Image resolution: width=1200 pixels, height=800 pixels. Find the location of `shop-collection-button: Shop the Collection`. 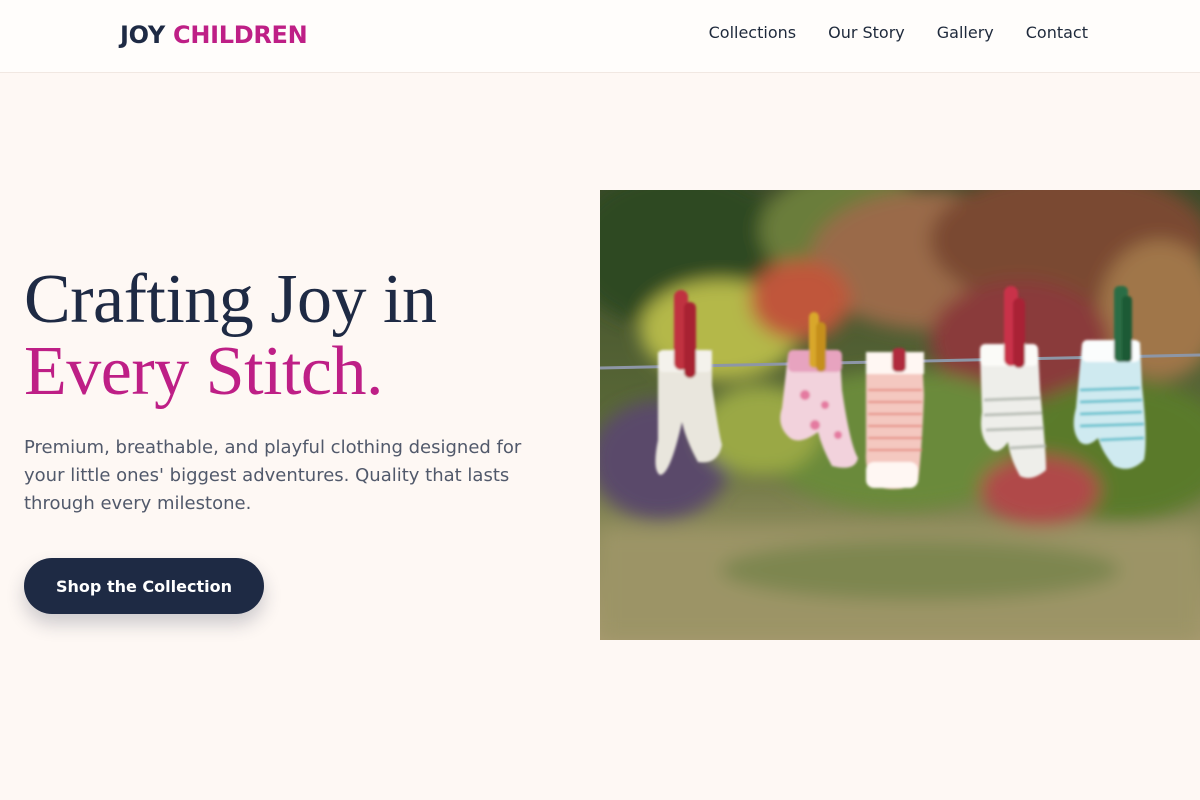

shop-collection-button: Shop the Collection is located at coordinates (144, 586).